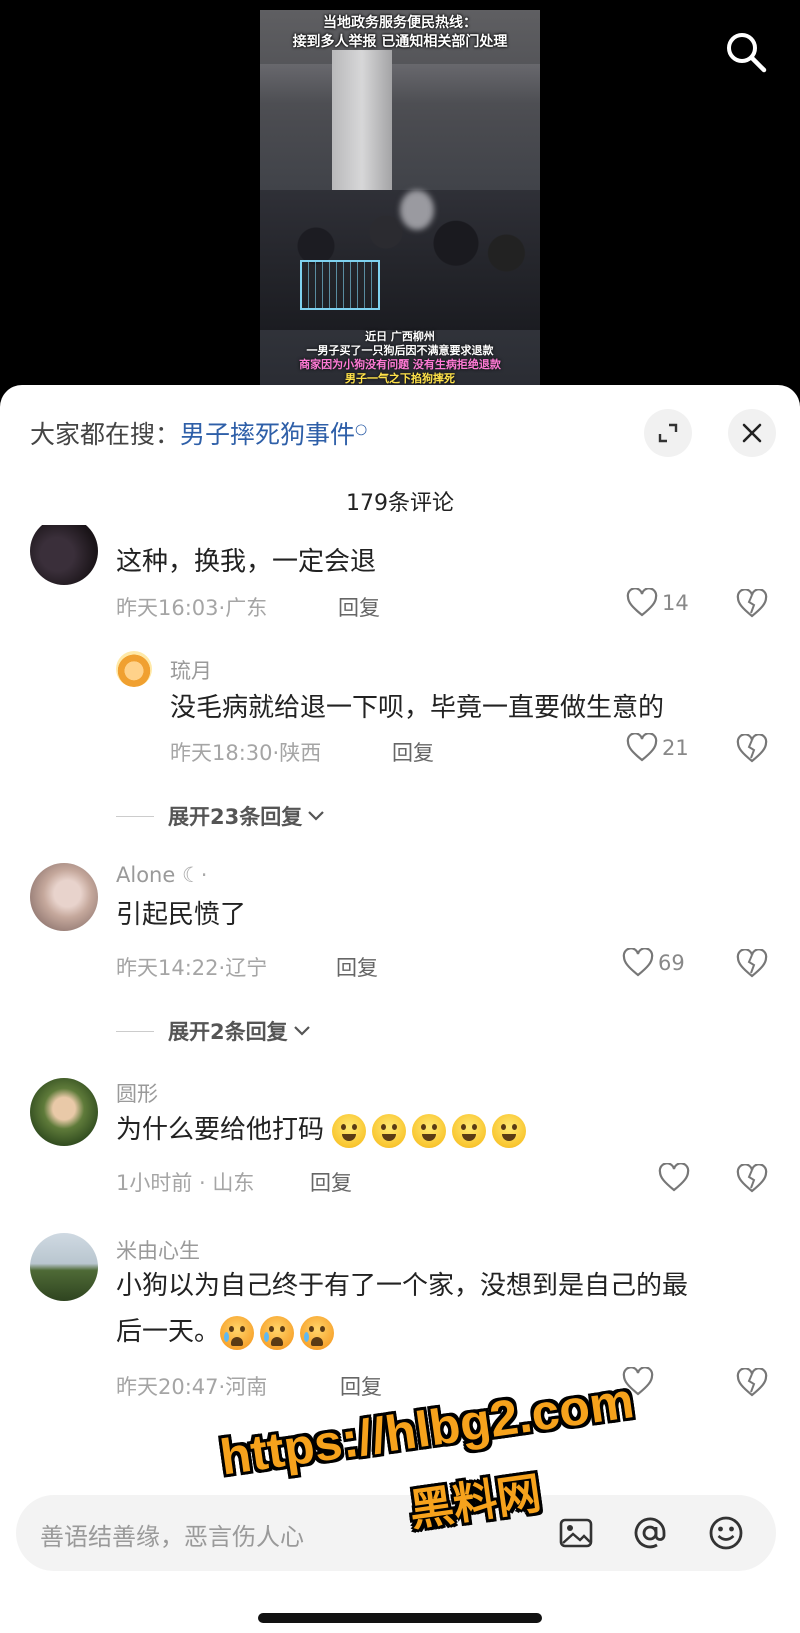 This screenshot has height=1633, width=800. I want to click on video-scene-beam, so click(400, 84).